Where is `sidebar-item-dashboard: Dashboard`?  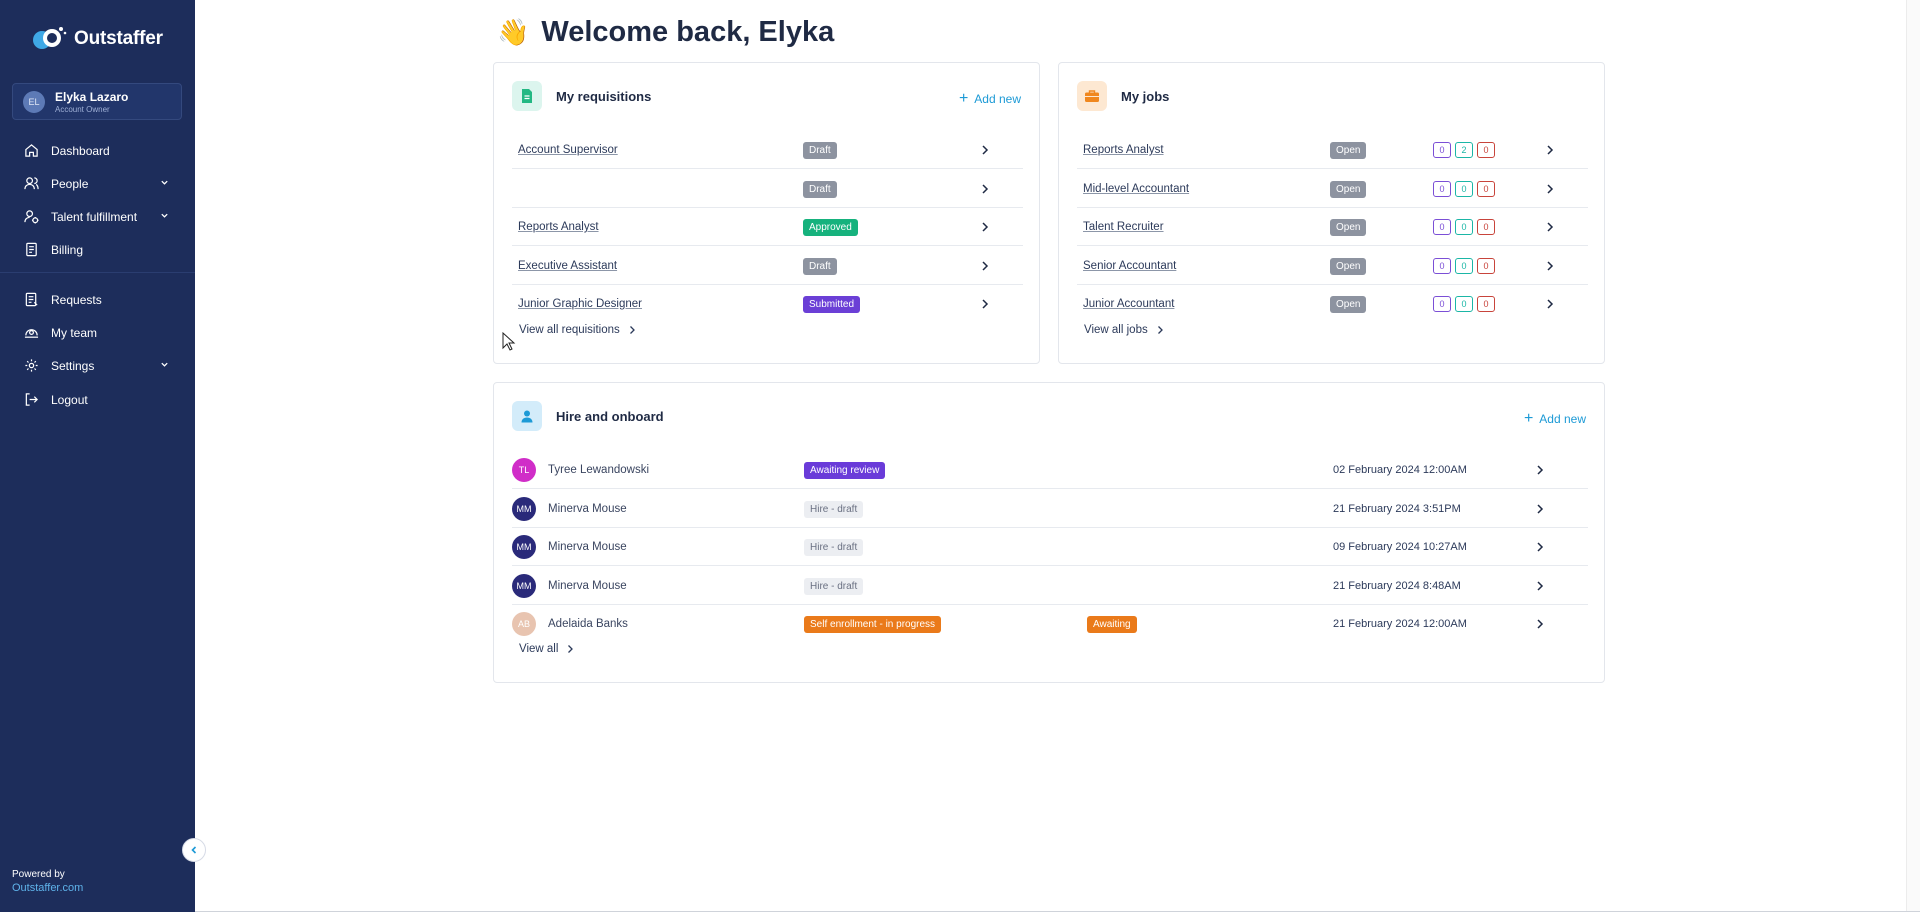
sidebar-item-dashboard: Dashboard is located at coordinates (97, 150).